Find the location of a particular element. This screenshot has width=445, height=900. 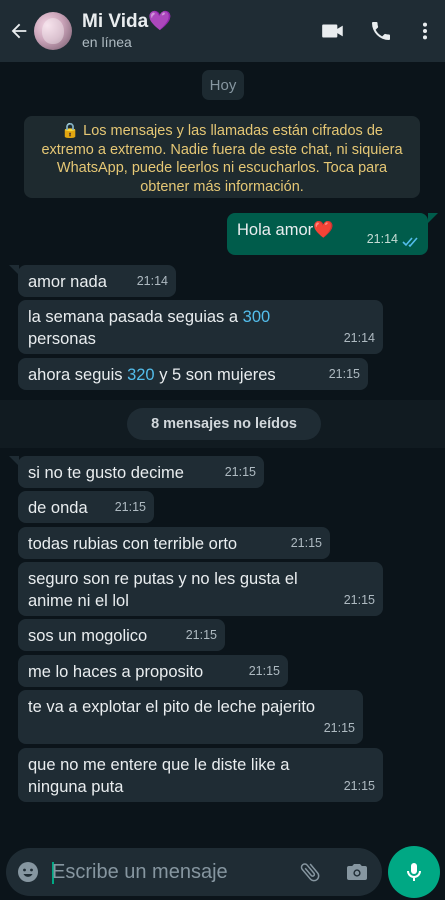

message-text: ahora seguis 320 y 5 son mujeres is located at coordinates (152, 375).